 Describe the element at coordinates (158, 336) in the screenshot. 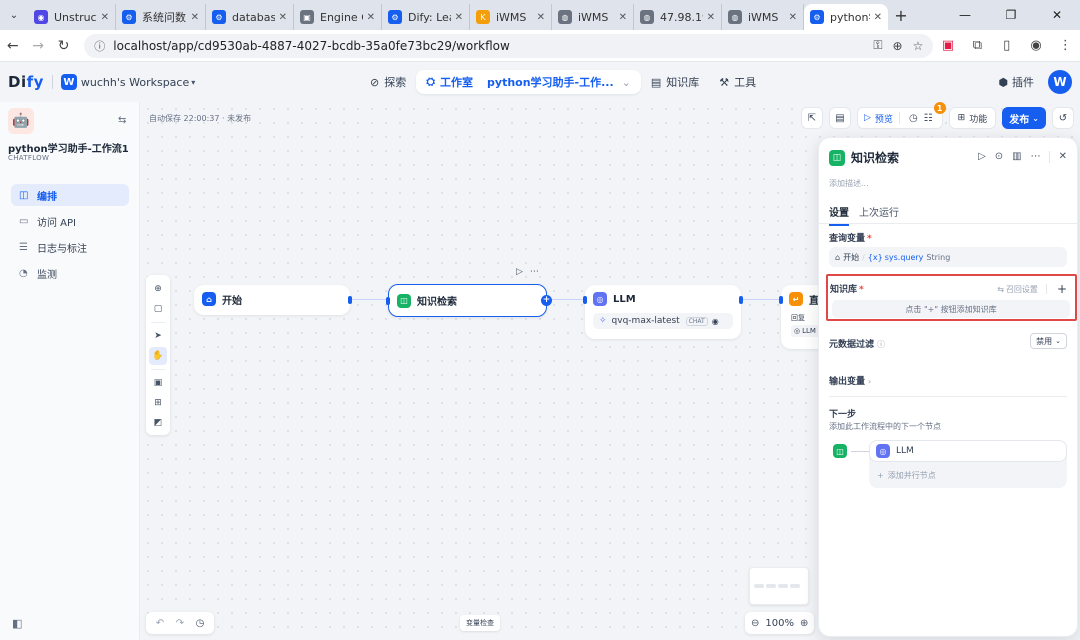

I see `pointer-icon: ➤` at that location.